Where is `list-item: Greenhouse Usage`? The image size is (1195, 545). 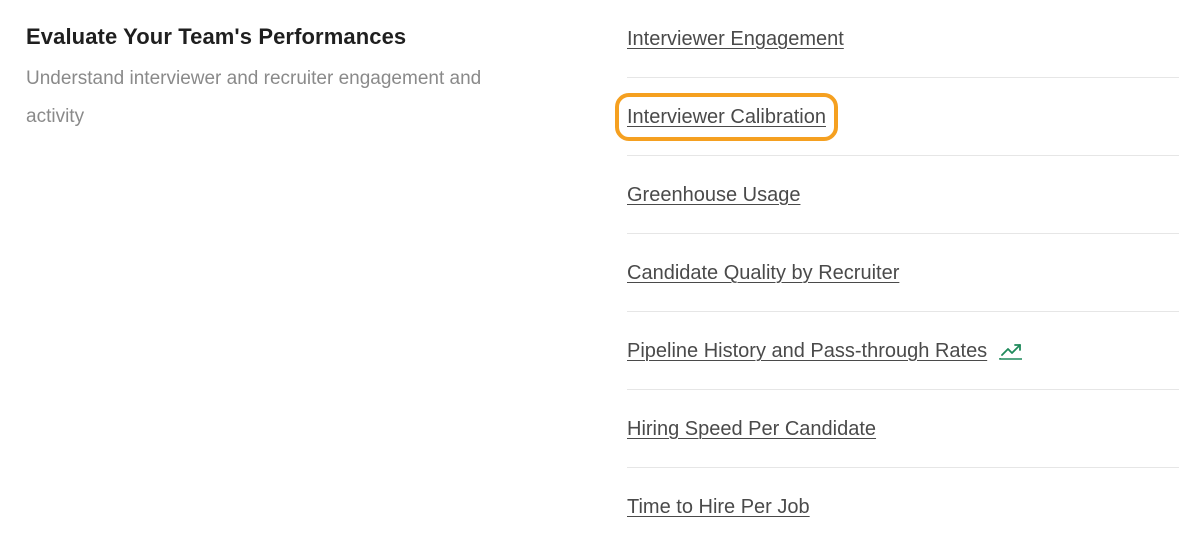 list-item: Greenhouse Usage is located at coordinates (903, 195).